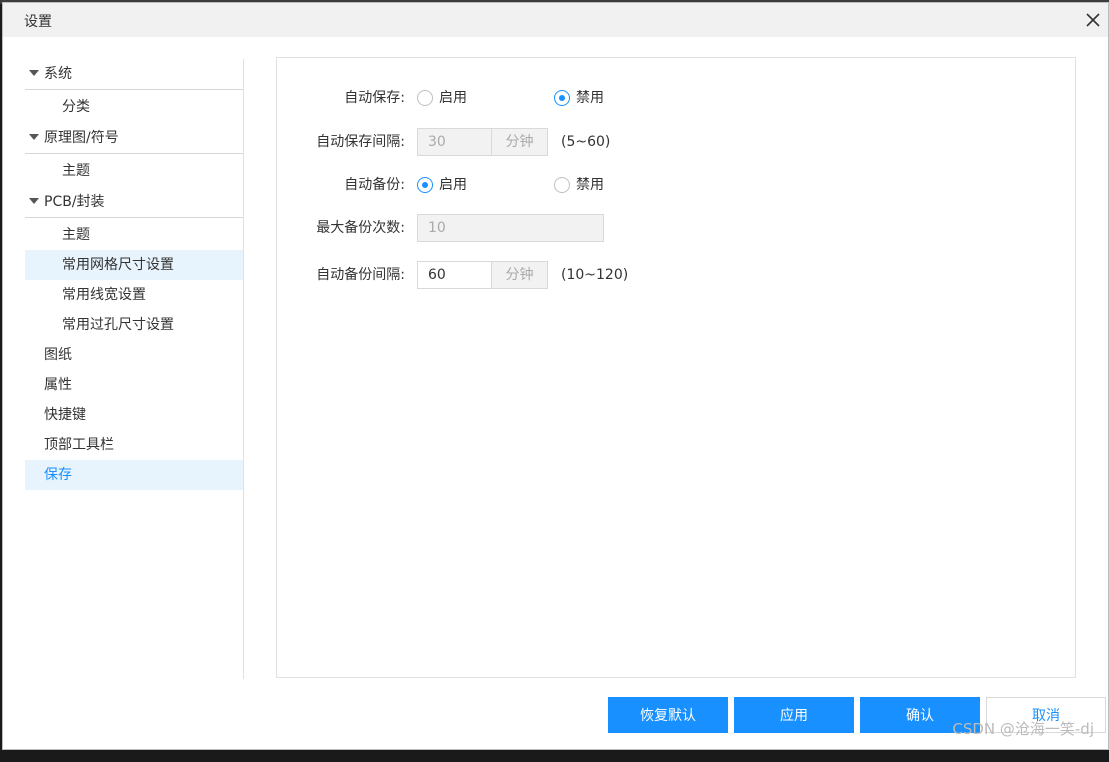 Image resolution: width=1109 pixels, height=762 pixels. I want to click on nav-group-label: PCB/封装, so click(74, 202).